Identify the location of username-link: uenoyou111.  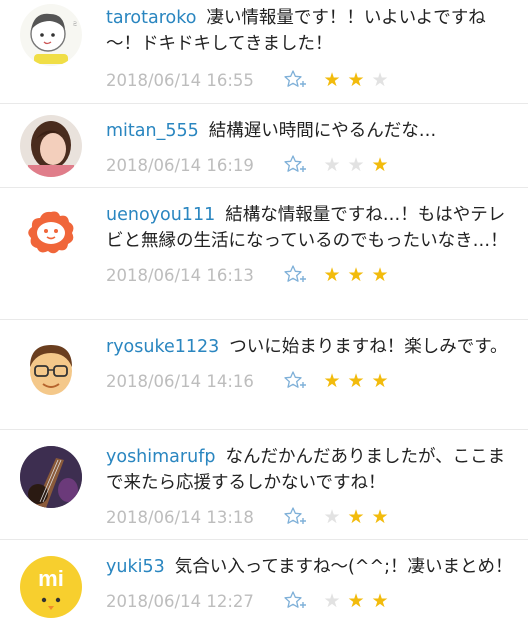
(160, 215).